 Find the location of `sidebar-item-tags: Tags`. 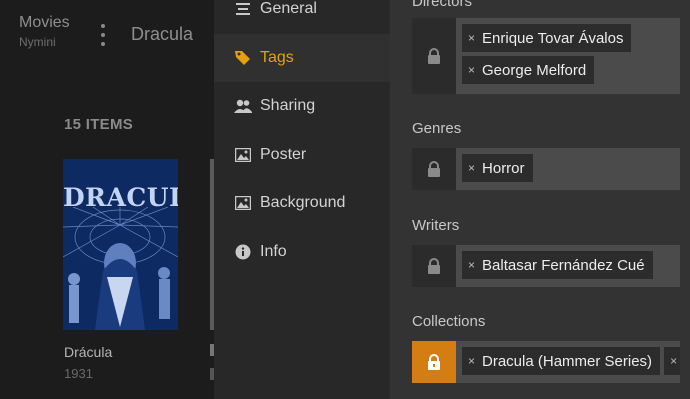

sidebar-item-tags: Tags is located at coordinates (302, 58).